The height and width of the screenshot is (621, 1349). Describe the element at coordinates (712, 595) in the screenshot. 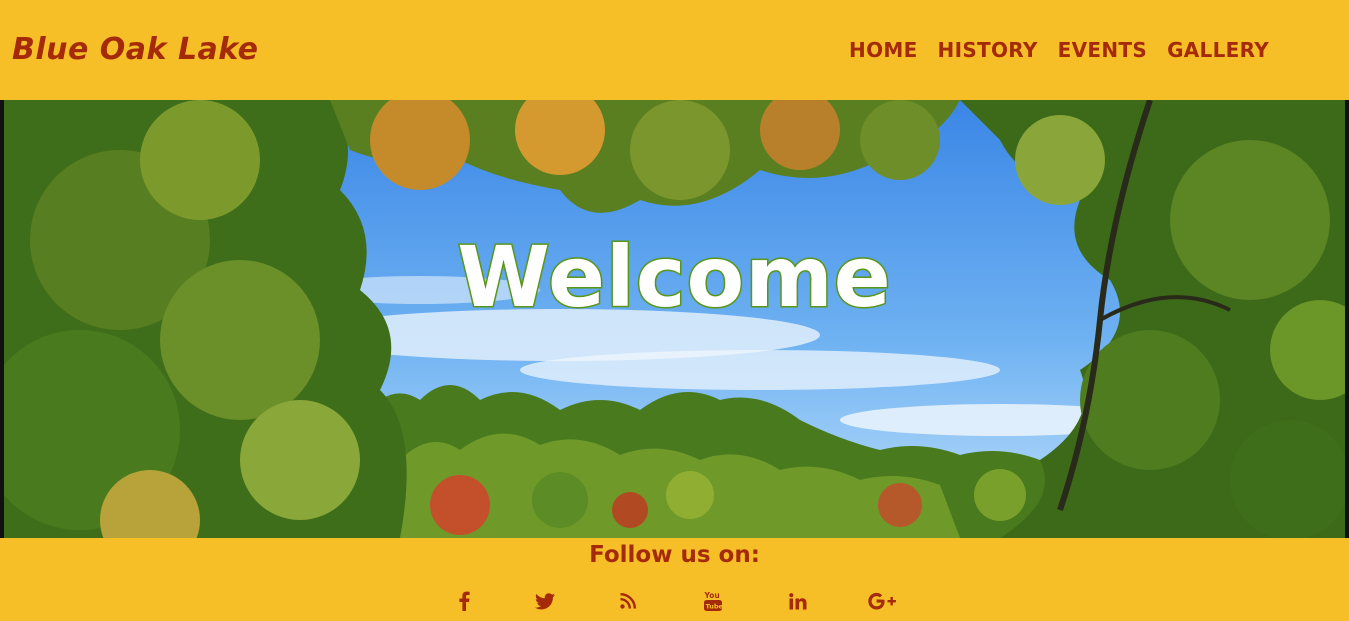

I see `svg-text: You` at that location.